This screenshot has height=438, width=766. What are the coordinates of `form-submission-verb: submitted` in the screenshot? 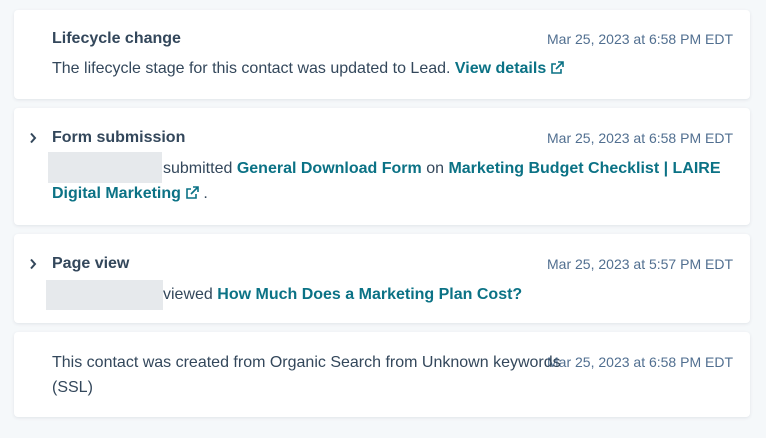 It's located at (198, 168).